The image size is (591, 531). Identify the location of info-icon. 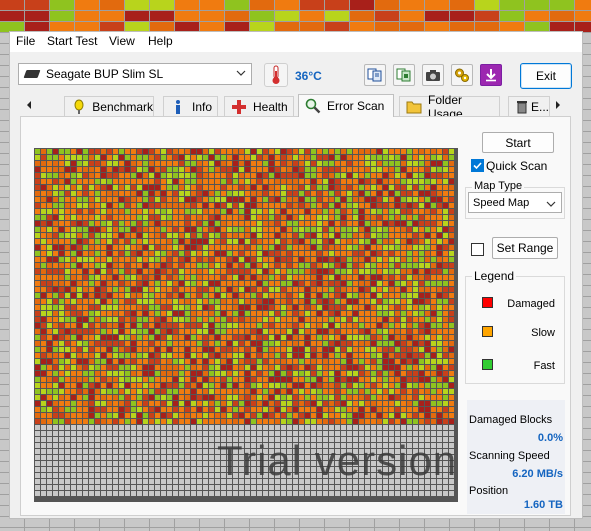
(178, 107).